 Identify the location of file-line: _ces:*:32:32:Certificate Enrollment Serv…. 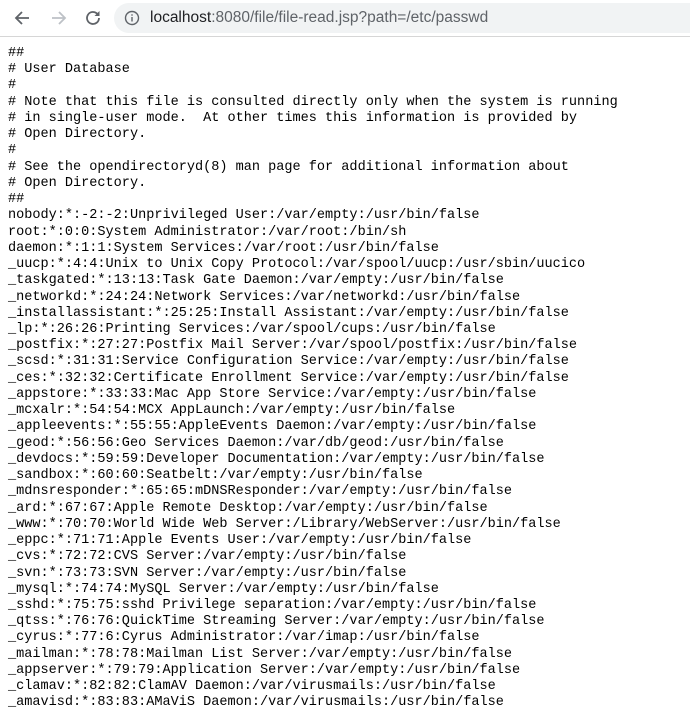
(288, 378).